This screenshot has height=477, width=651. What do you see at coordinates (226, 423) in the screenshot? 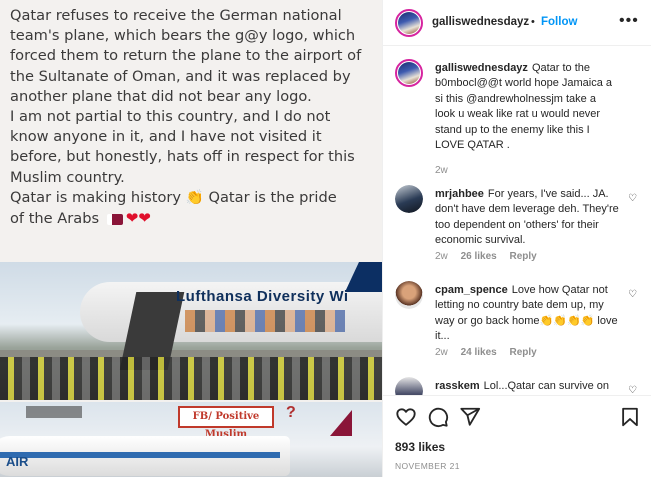
I see `positive-muslim-banner: FB/ Positive Muslim` at bounding box center [226, 423].